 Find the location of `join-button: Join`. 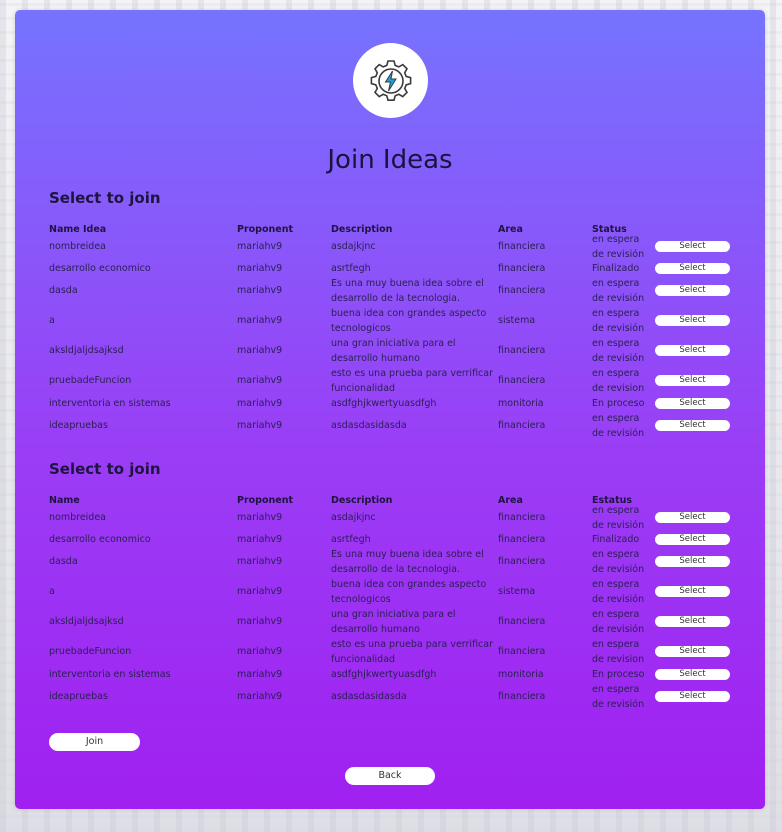

join-button: Join is located at coordinates (94, 742).